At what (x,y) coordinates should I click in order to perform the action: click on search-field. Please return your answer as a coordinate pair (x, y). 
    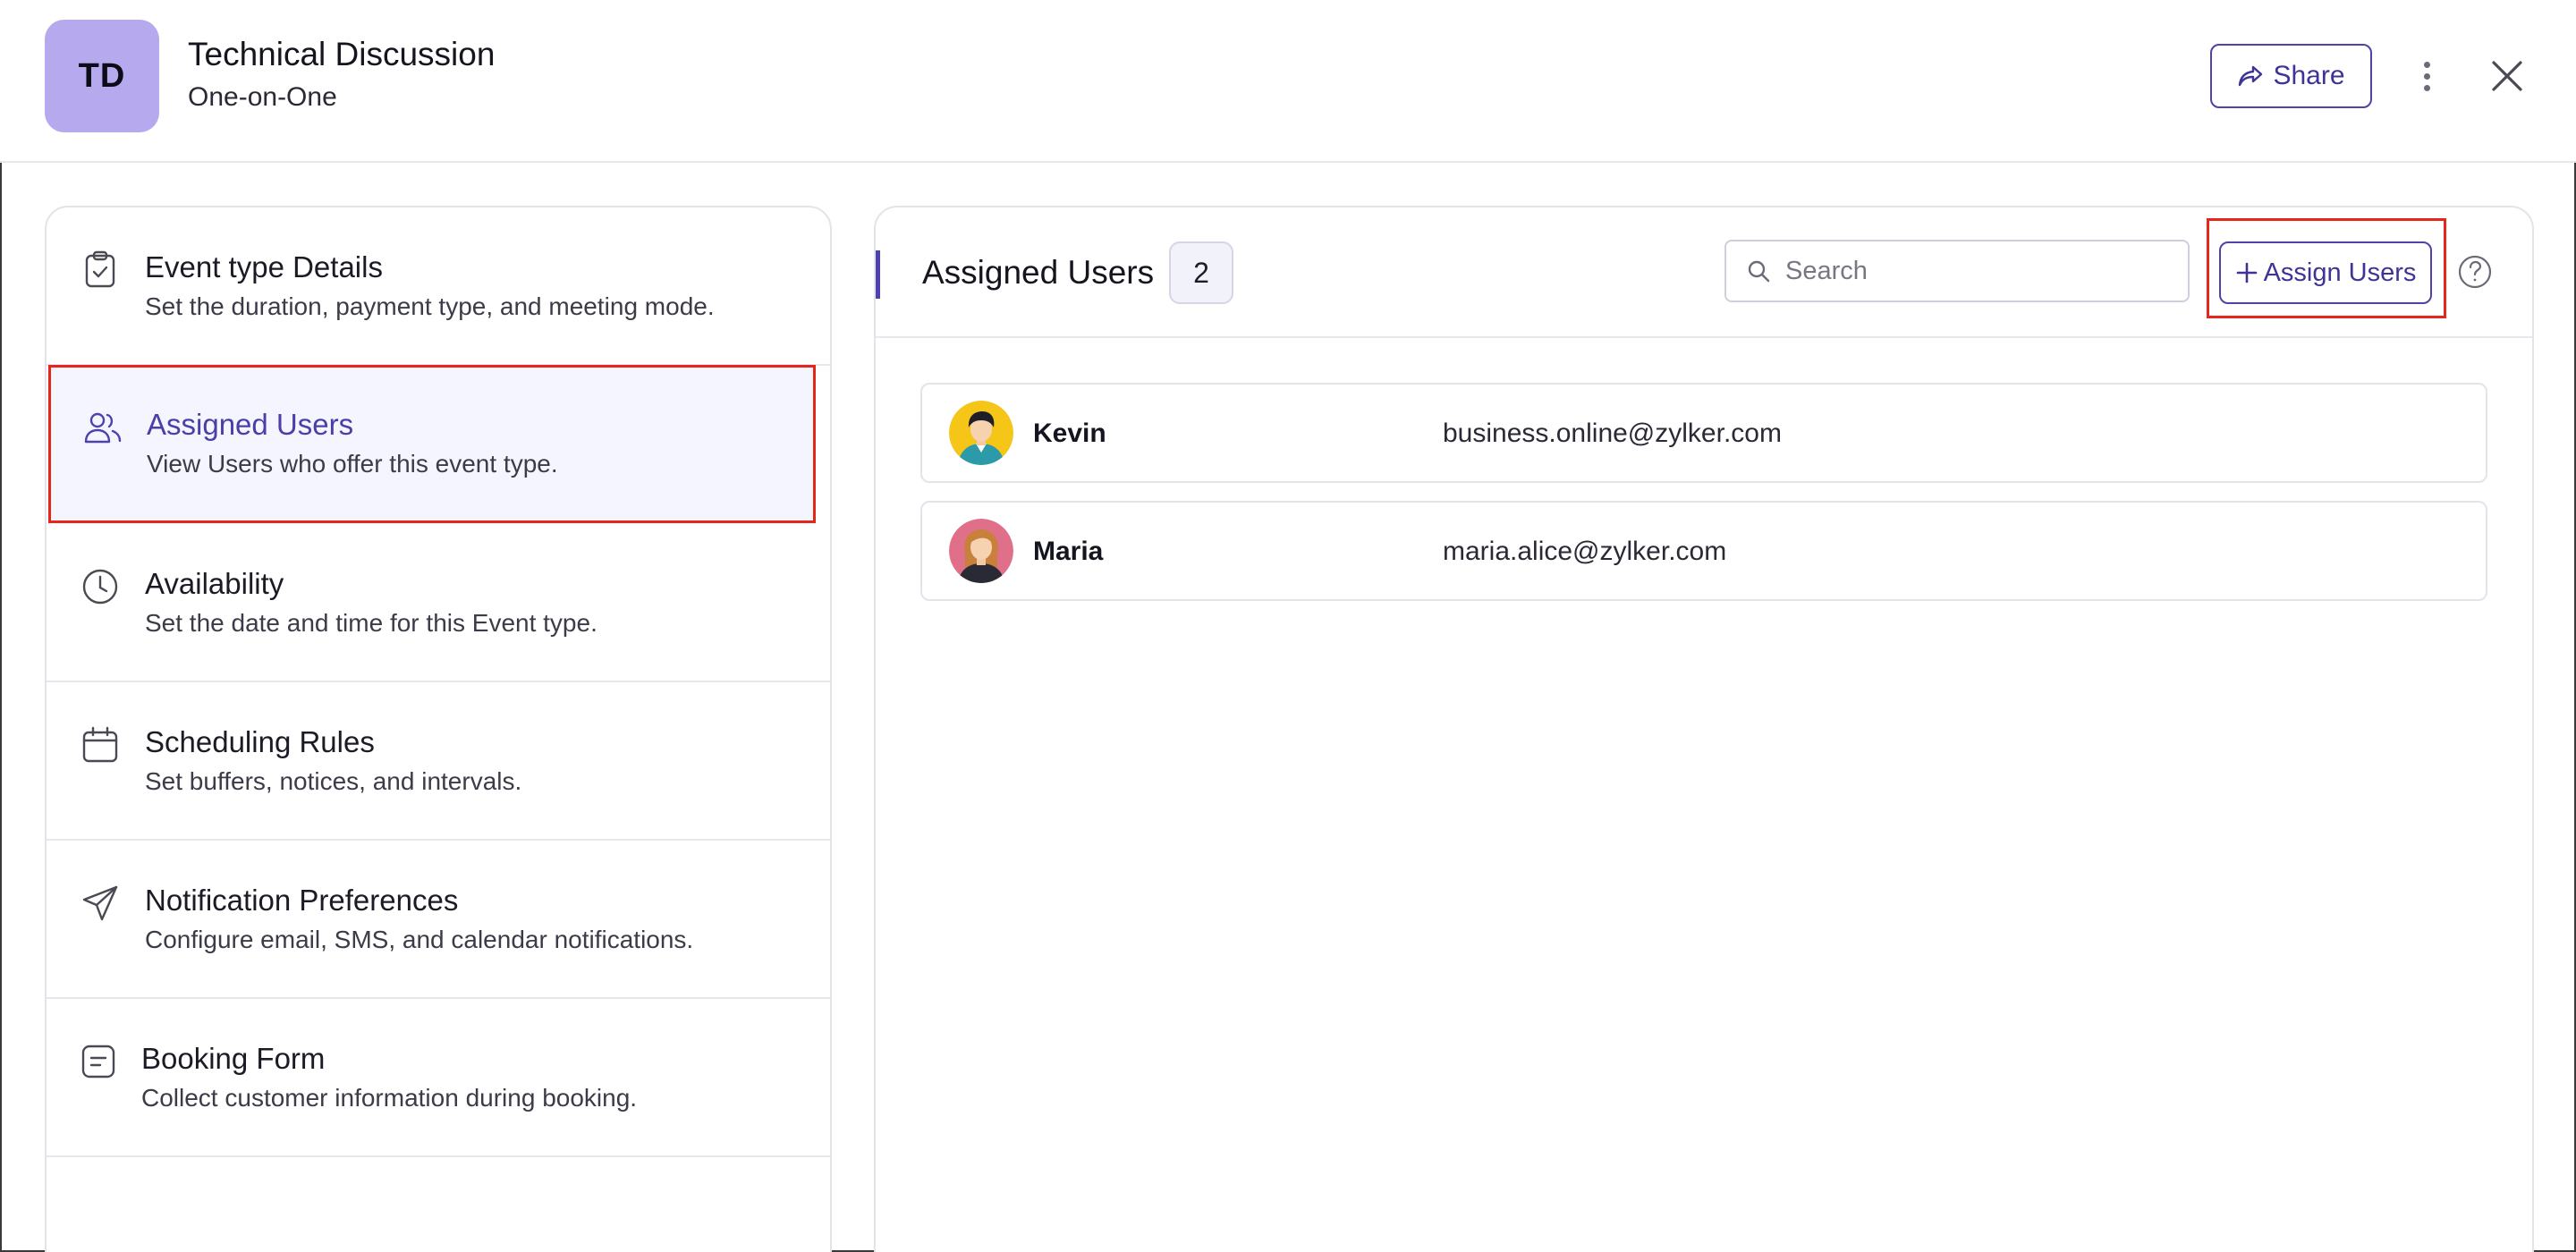
    Looking at the image, I should click on (1957, 271).